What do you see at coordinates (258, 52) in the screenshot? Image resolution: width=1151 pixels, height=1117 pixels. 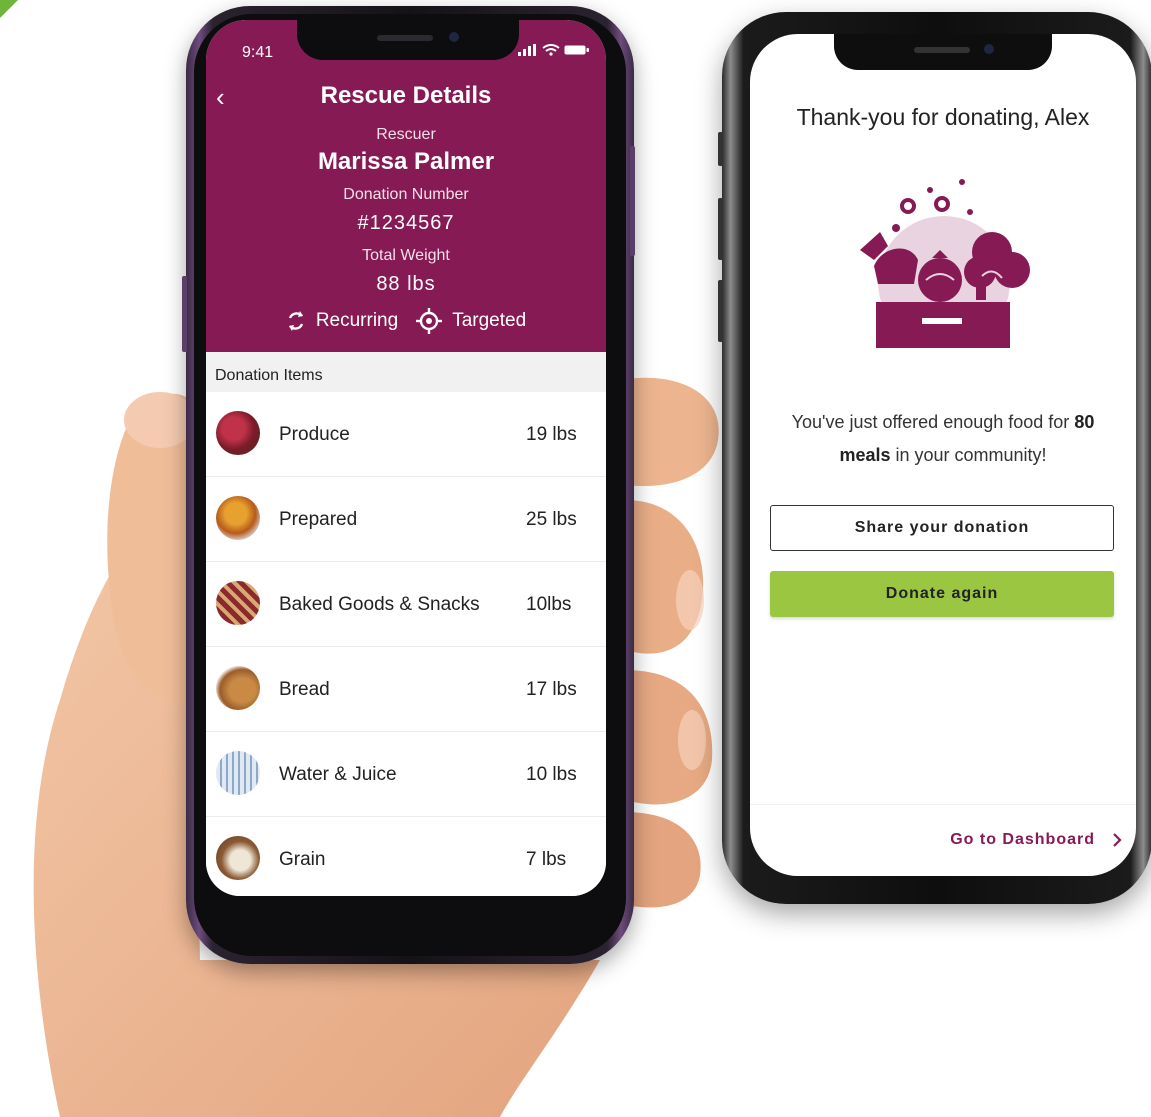 I see `status-time: 9:41` at bounding box center [258, 52].